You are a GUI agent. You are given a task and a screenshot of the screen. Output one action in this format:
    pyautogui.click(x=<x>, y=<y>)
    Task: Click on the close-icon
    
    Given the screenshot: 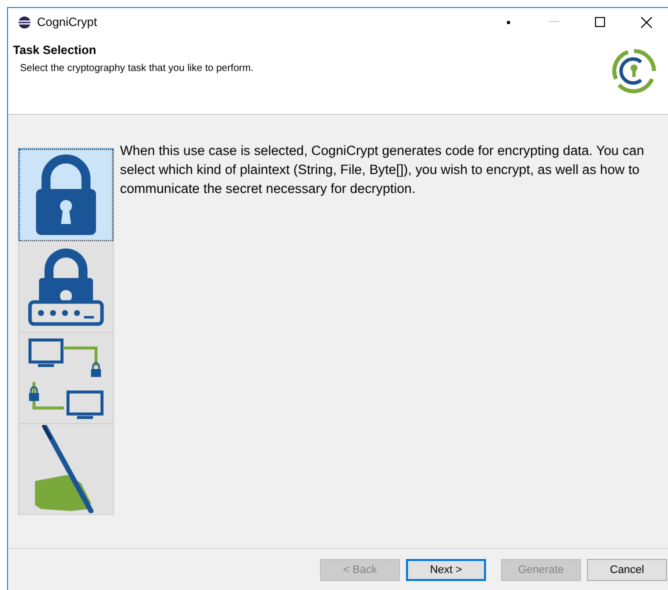 What is the action you would take?
    pyautogui.click(x=646, y=22)
    